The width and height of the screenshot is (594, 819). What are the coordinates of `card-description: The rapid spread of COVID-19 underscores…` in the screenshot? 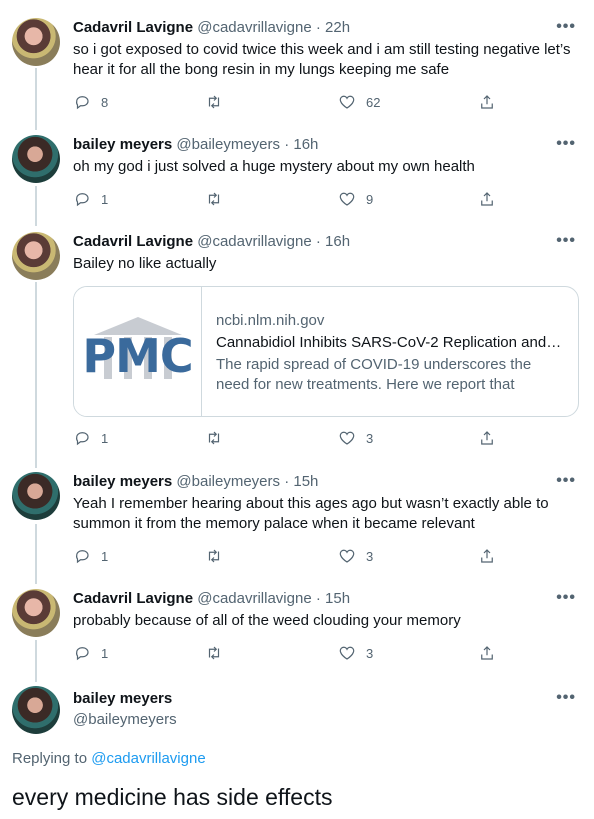 It's located at (374, 374).